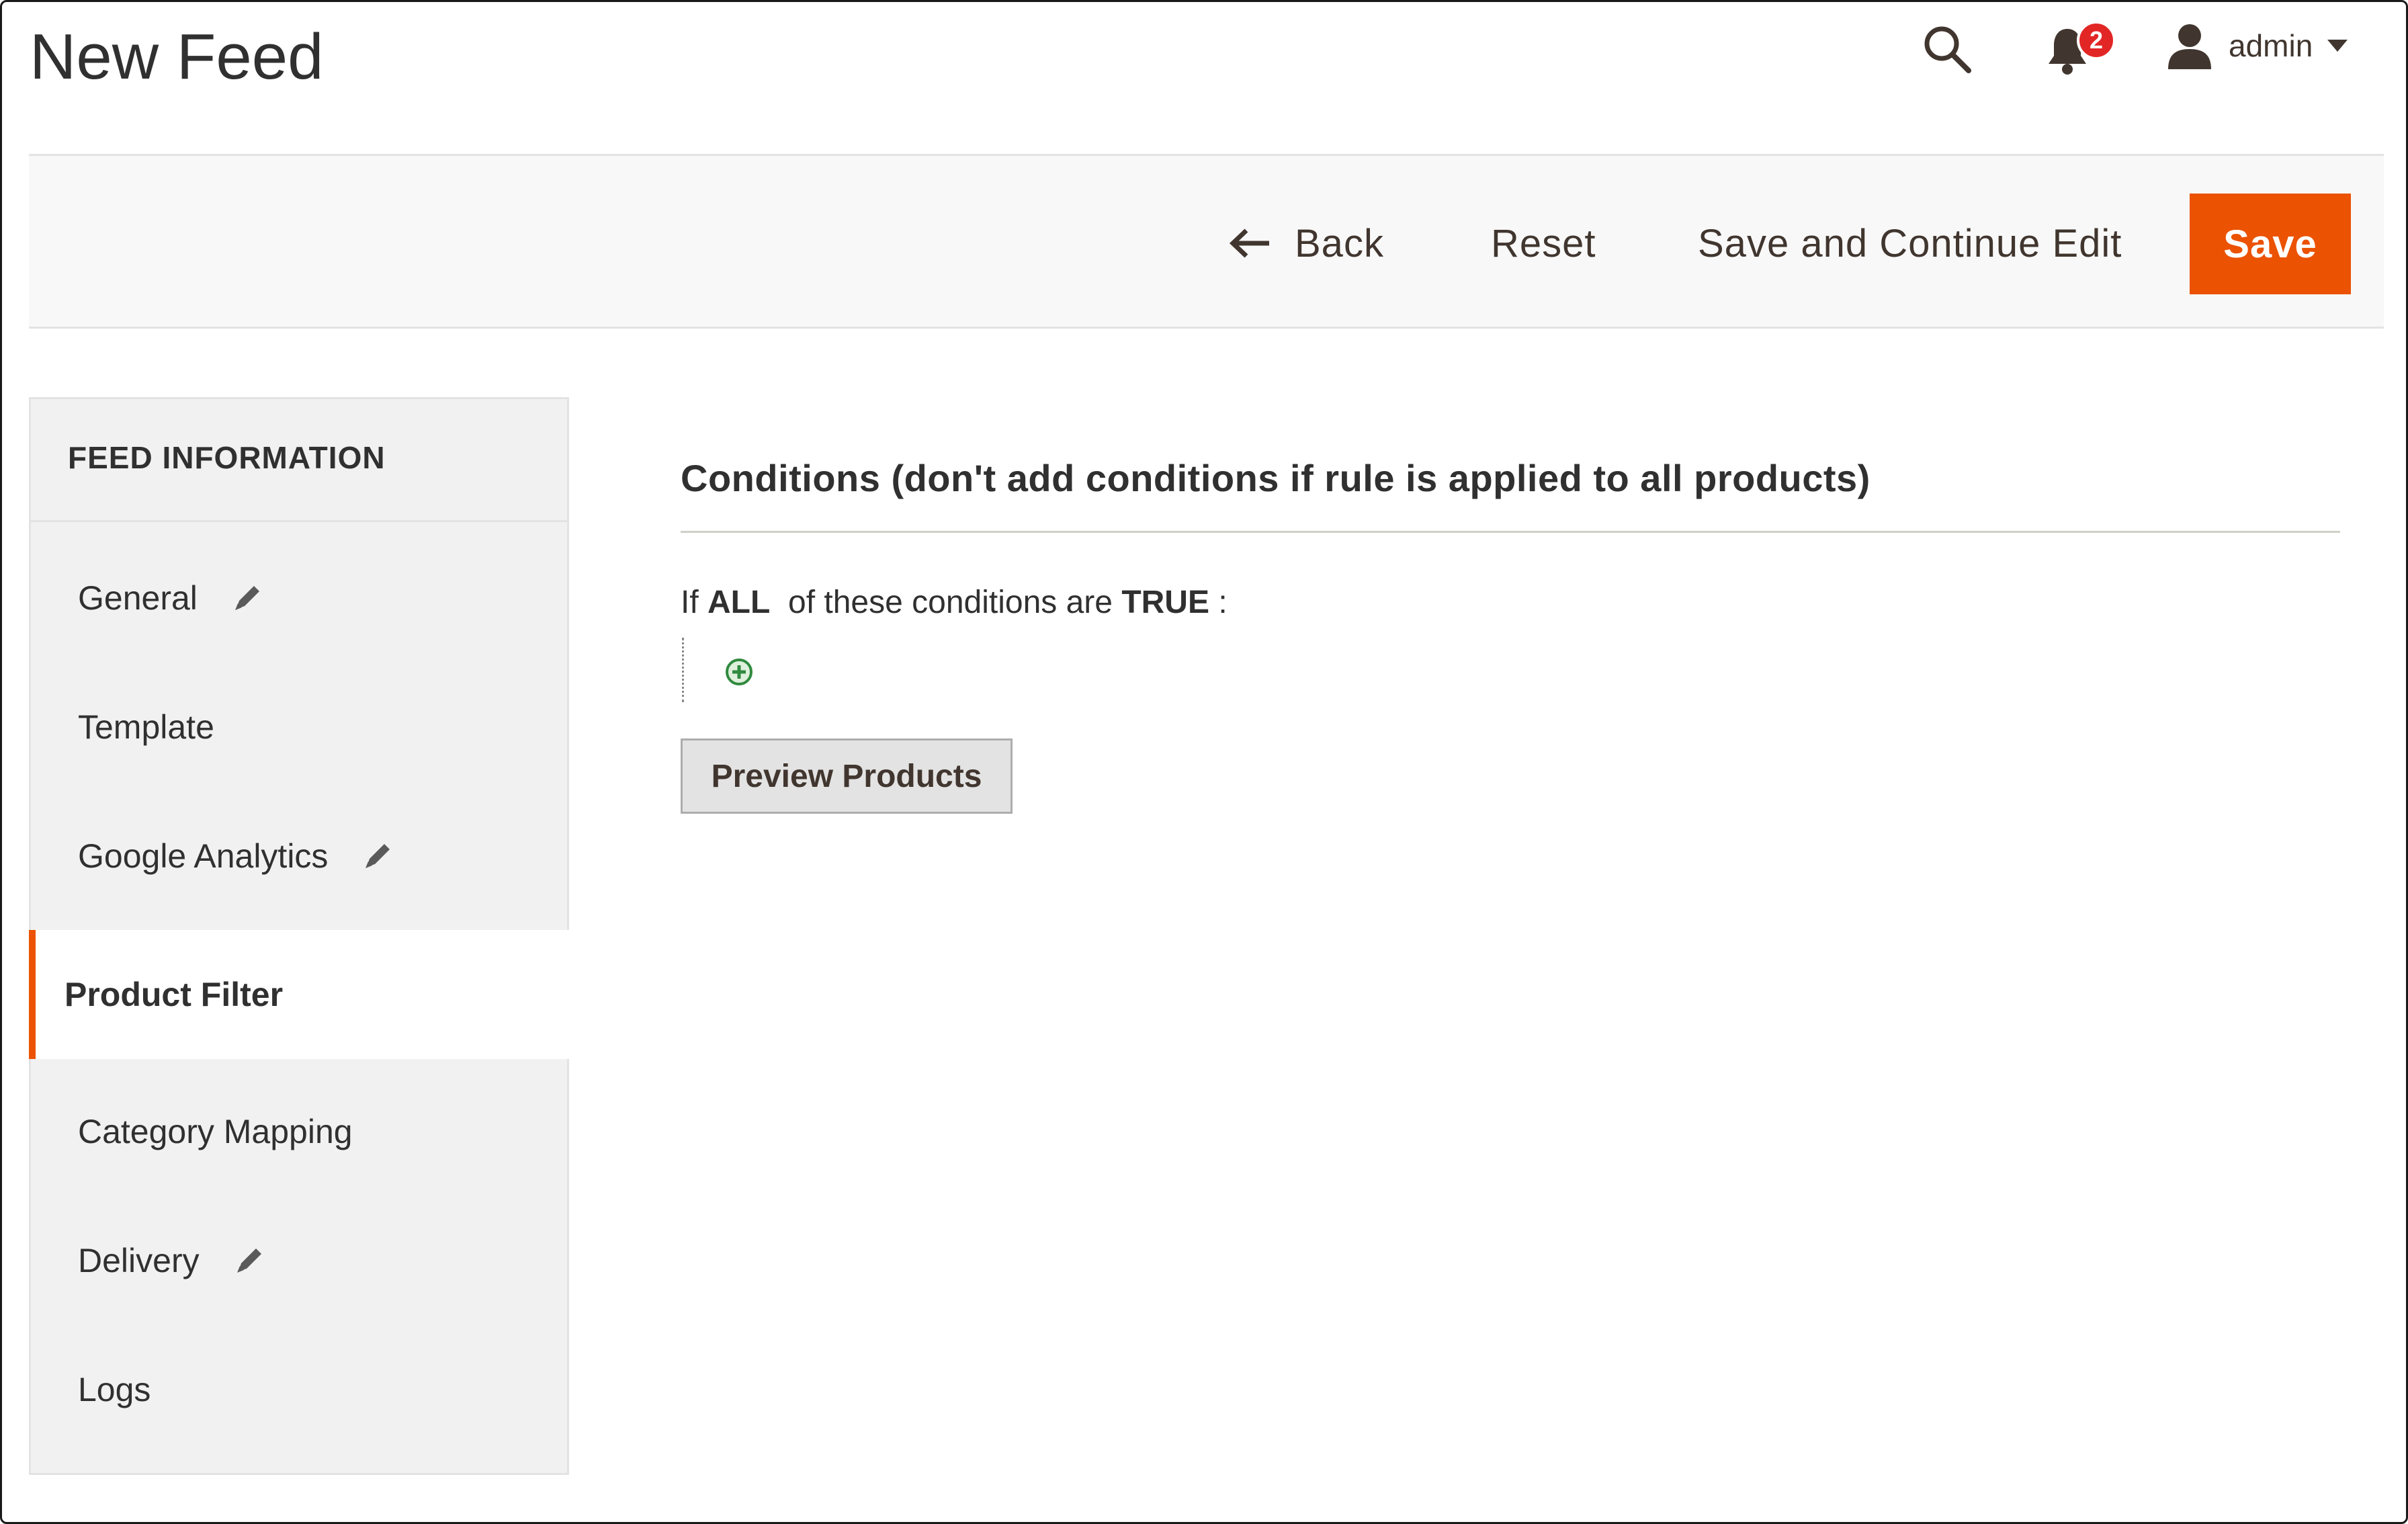 Image resolution: width=2408 pixels, height=1524 pixels. I want to click on back-button: Back, so click(1306, 244).